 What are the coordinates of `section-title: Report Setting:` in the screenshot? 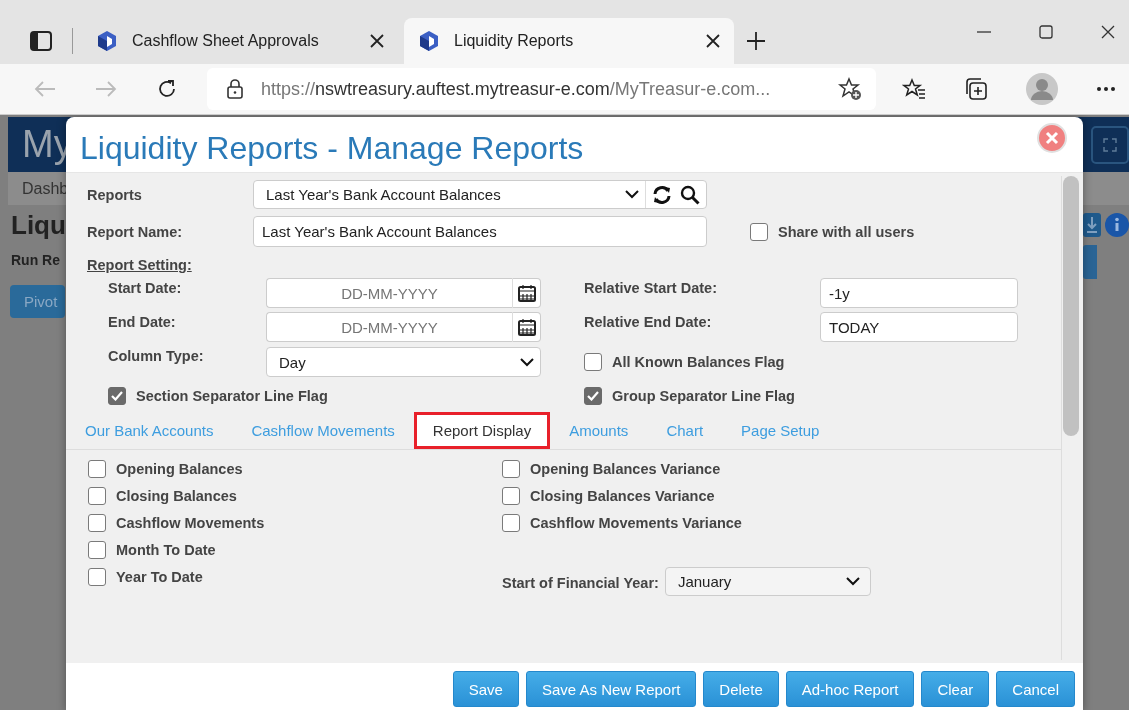 It's located at (139, 265).